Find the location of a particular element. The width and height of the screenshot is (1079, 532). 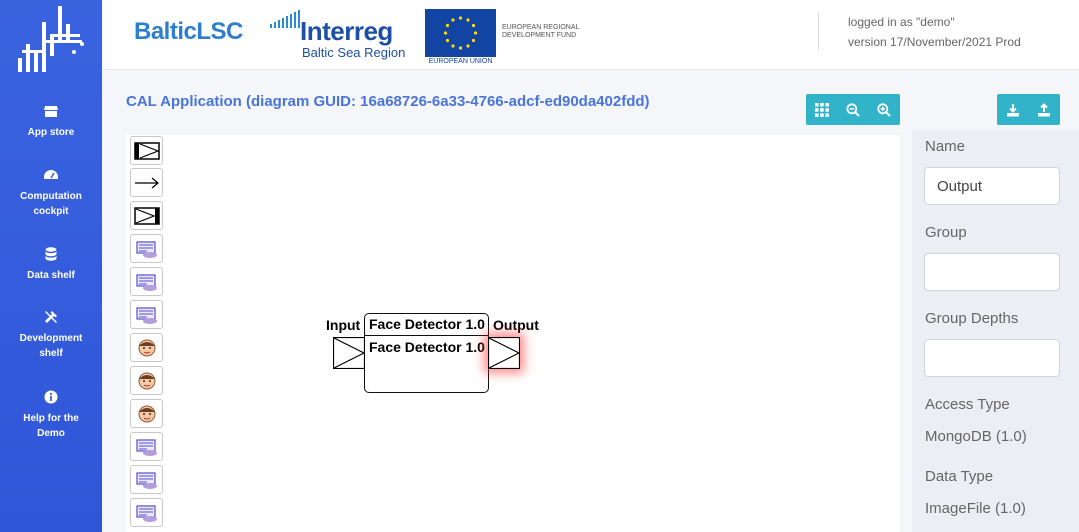

sidebar-item-computation-cockpit: Computation cockpit is located at coordinates (51, 193).